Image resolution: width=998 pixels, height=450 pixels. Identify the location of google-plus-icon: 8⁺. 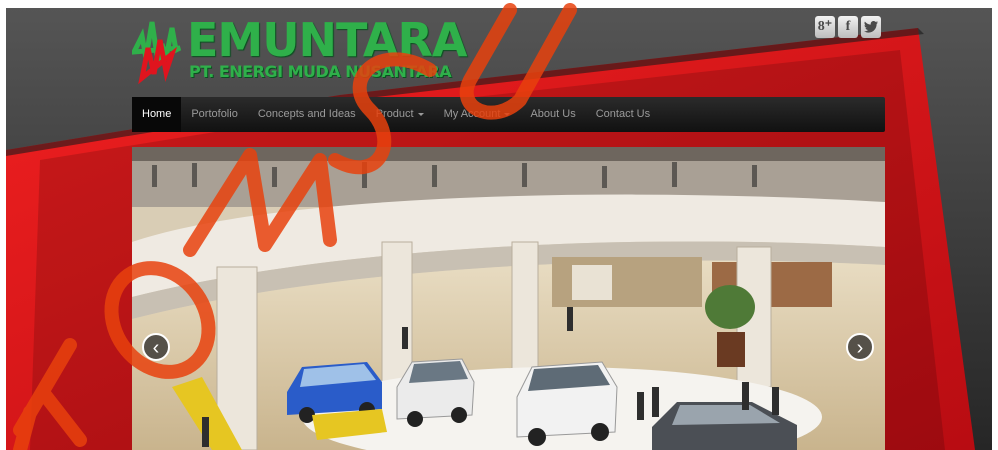
(825, 27).